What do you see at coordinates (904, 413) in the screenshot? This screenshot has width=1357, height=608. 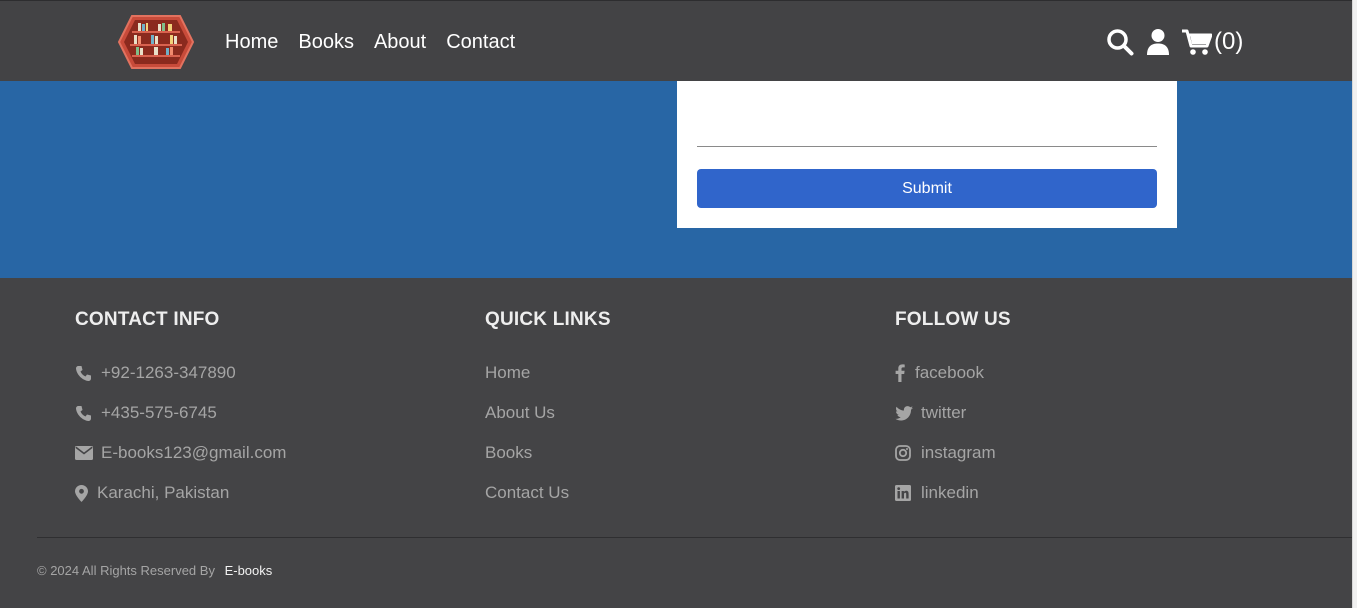 I see `twitter-icon` at bounding box center [904, 413].